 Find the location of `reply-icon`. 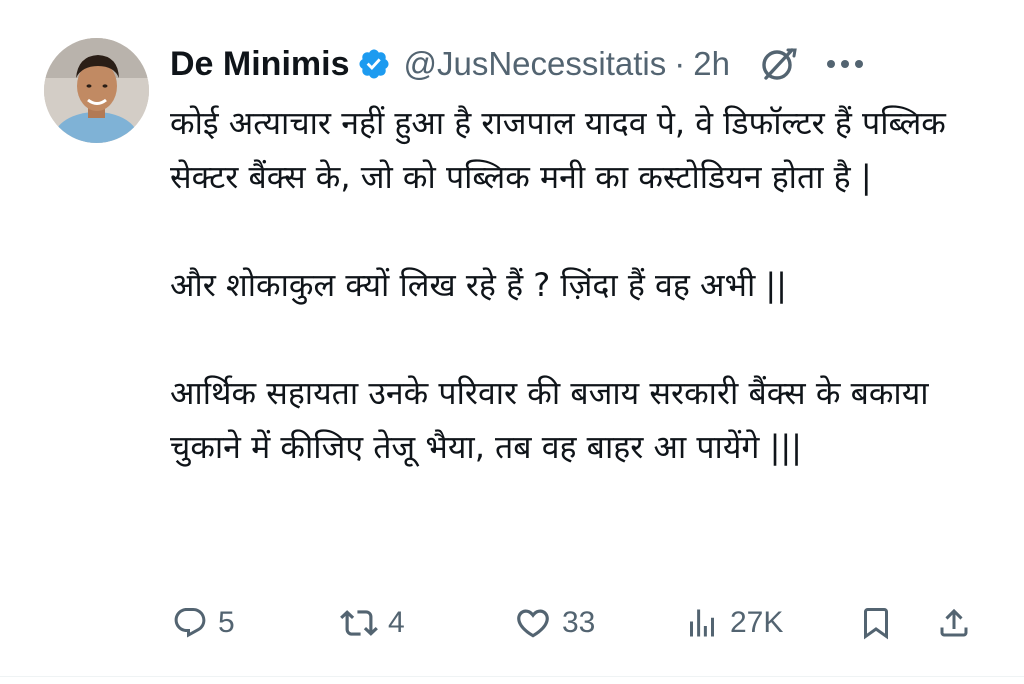

reply-icon is located at coordinates (190, 623).